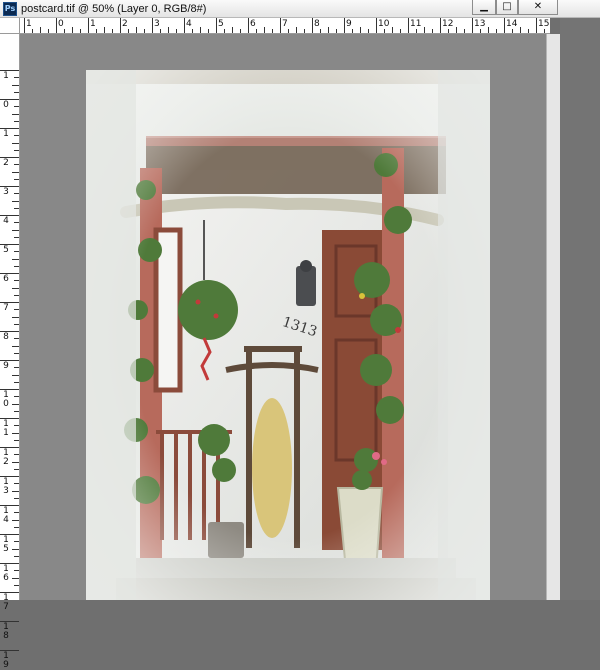 The height and width of the screenshot is (670, 600). I want to click on ruler-label-v: 4, so click(6, 221).